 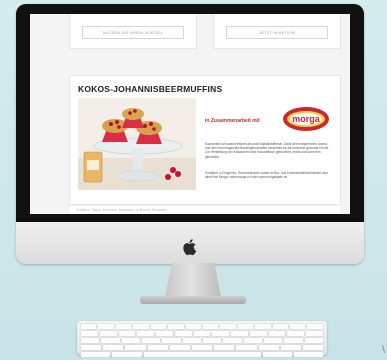 What do you see at coordinates (150, 89) in the screenshot?
I see `recipe-title: KOKOS-JOHANNISBEERMUFFINS` at bounding box center [150, 89].